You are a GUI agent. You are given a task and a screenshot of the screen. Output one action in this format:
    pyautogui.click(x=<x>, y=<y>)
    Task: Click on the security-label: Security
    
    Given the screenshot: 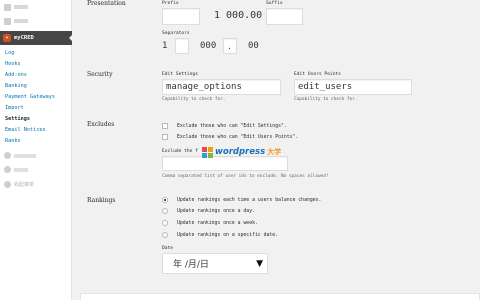 What is the action you would take?
    pyautogui.click(x=100, y=74)
    